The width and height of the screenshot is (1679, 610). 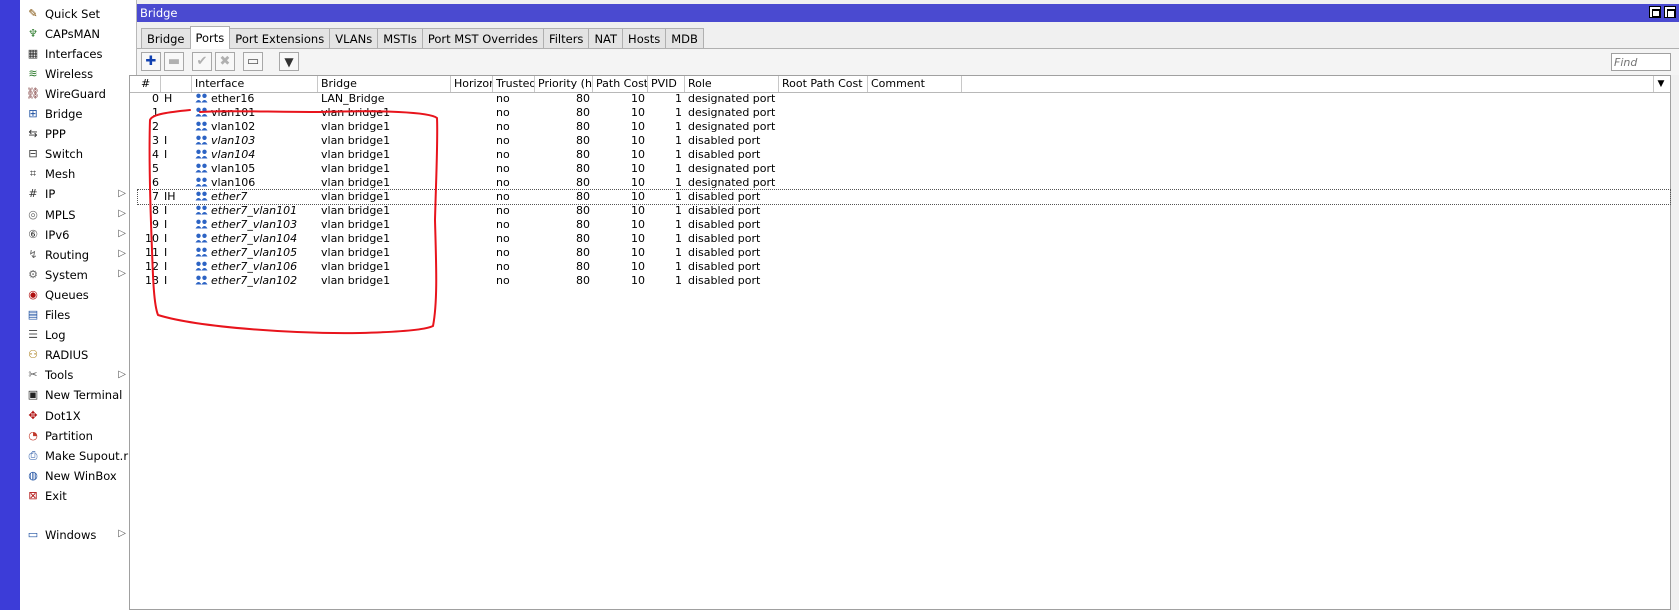 I want to click on cell-interface: vlan106, so click(x=255, y=183).